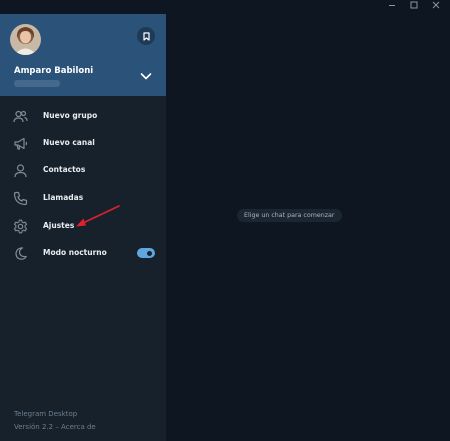  Describe the element at coordinates (25, 39) in the screenshot. I see `avatar` at that location.